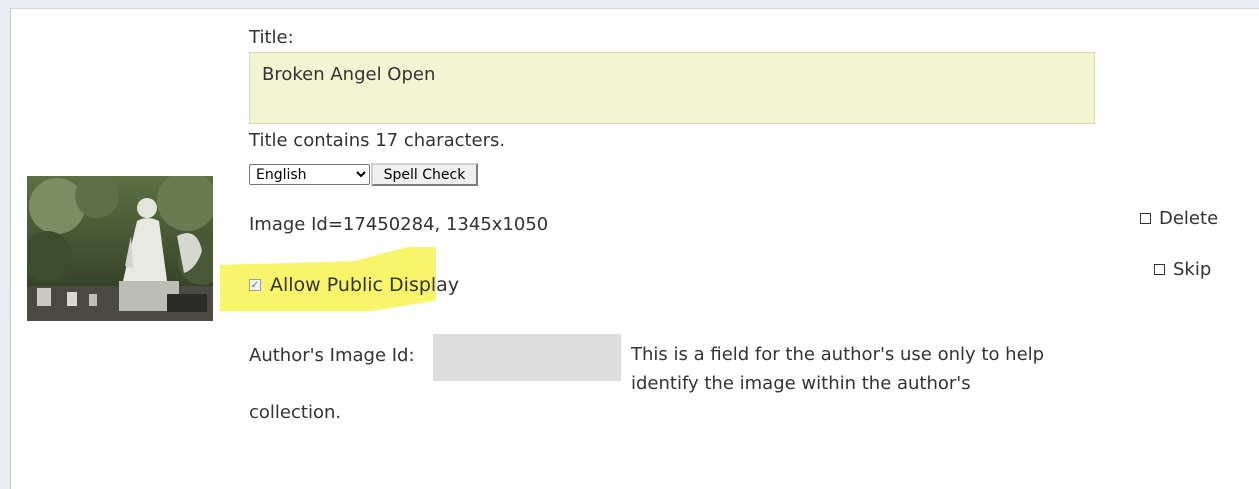  Describe the element at coordinates (309, 174) in the screenshot. I see `language-select: English` at that location.